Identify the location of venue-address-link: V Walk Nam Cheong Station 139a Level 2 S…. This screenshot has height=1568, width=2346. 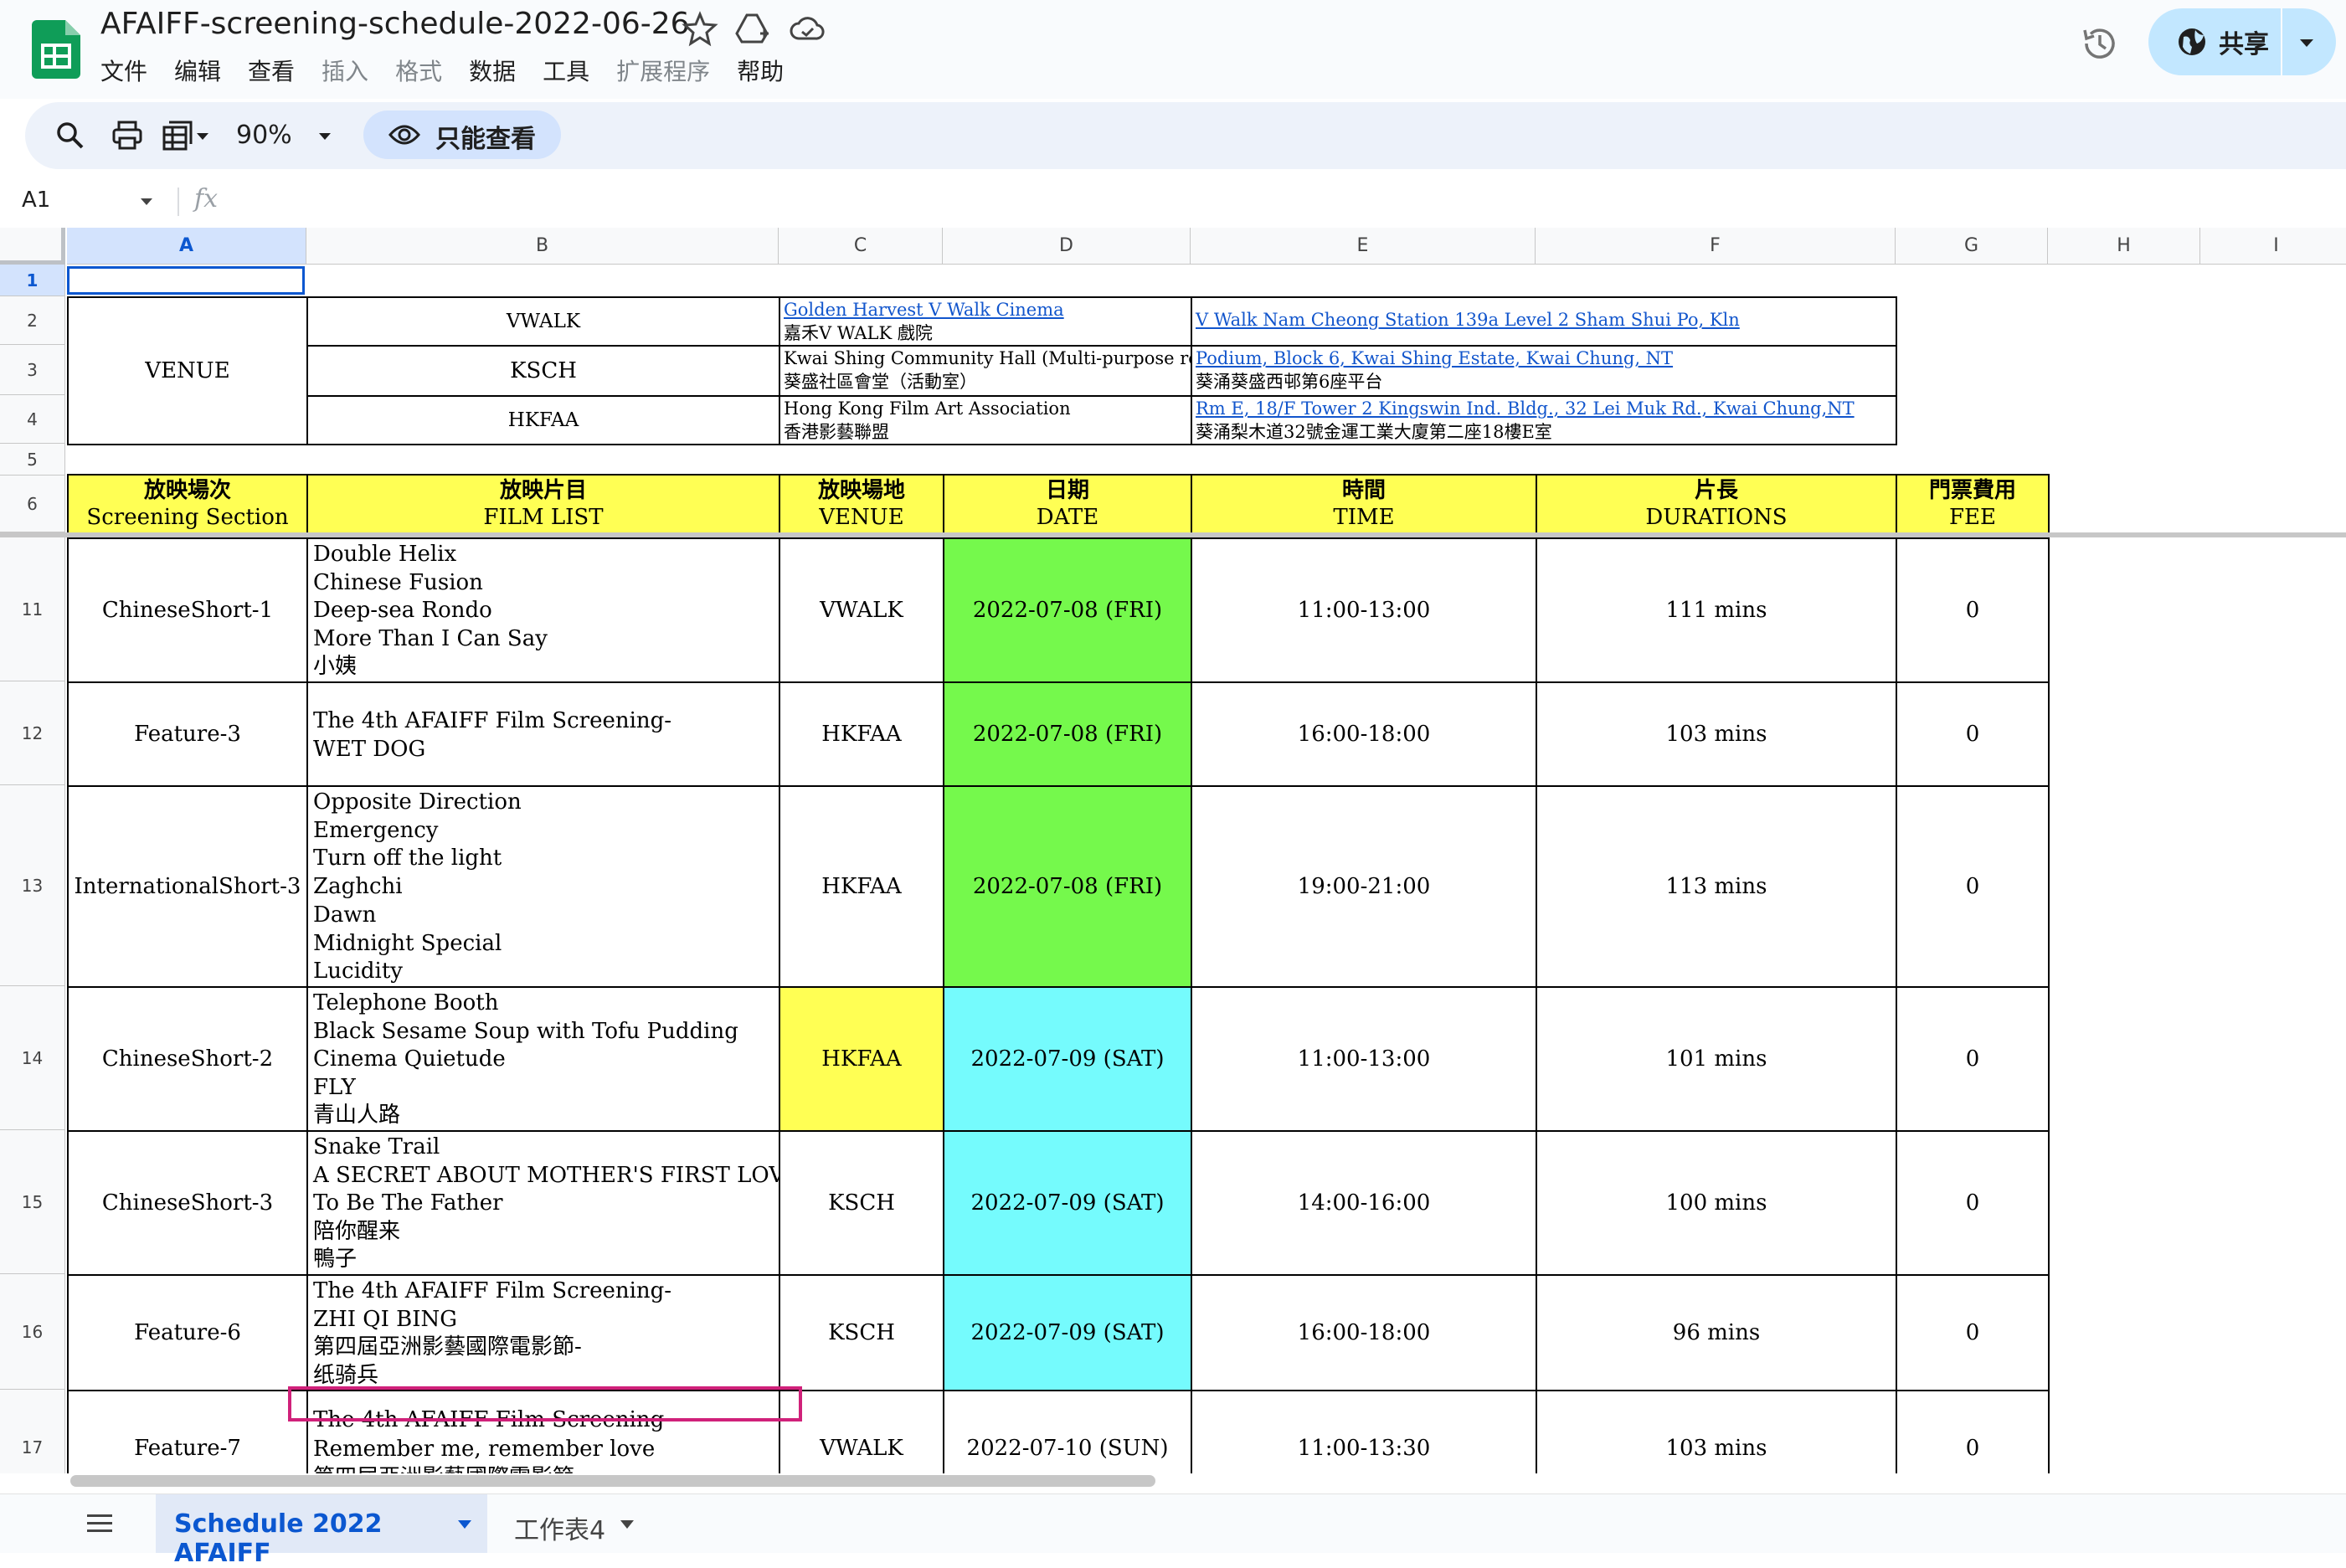
(1544, 320).